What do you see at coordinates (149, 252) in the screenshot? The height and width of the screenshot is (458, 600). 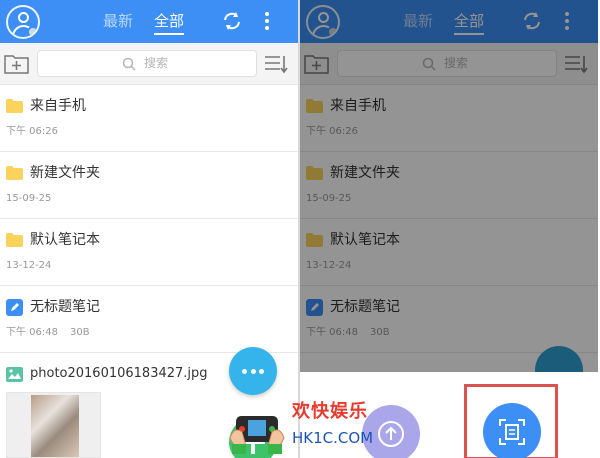 I see `list-item: 默认笔记本 13-12-24` at bounding box center [149, 252].